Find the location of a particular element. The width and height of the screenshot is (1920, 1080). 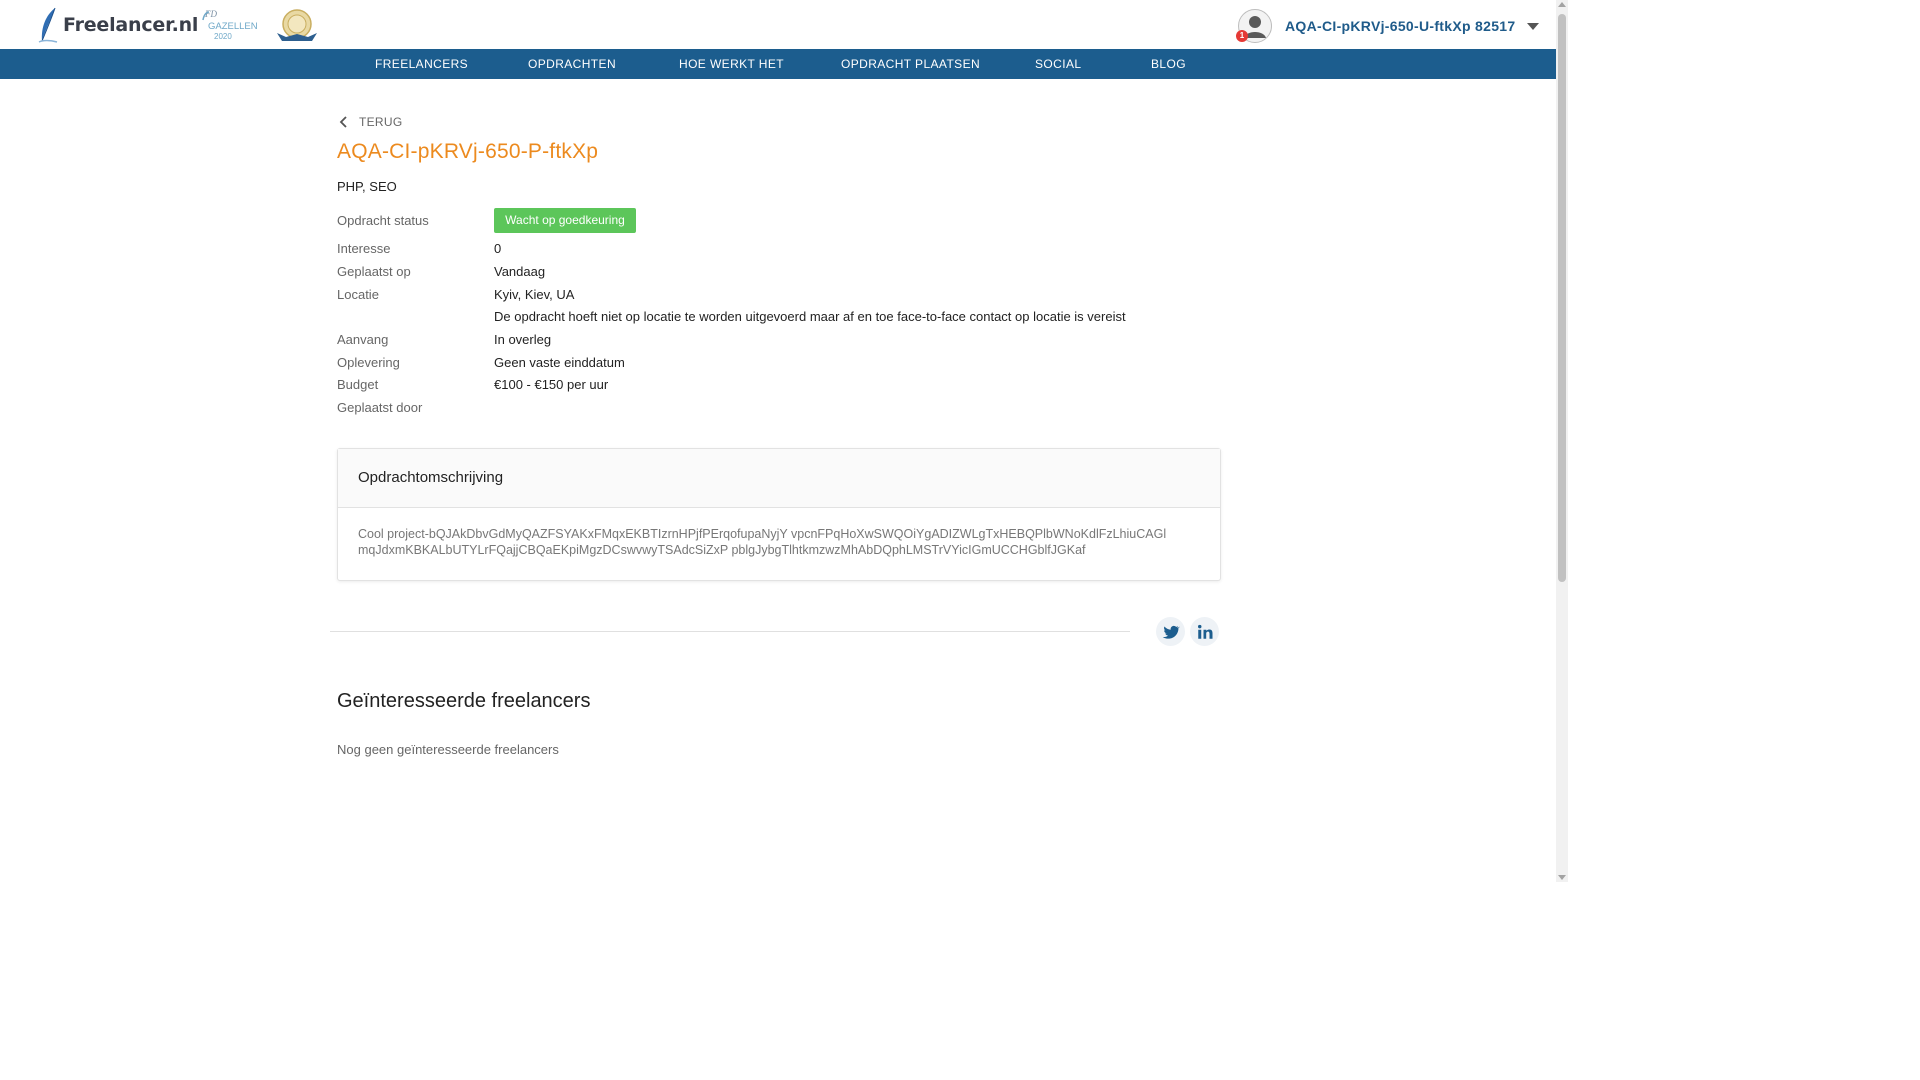

placed-by-label: Geplaatst door is located at coordinates (380, 407).